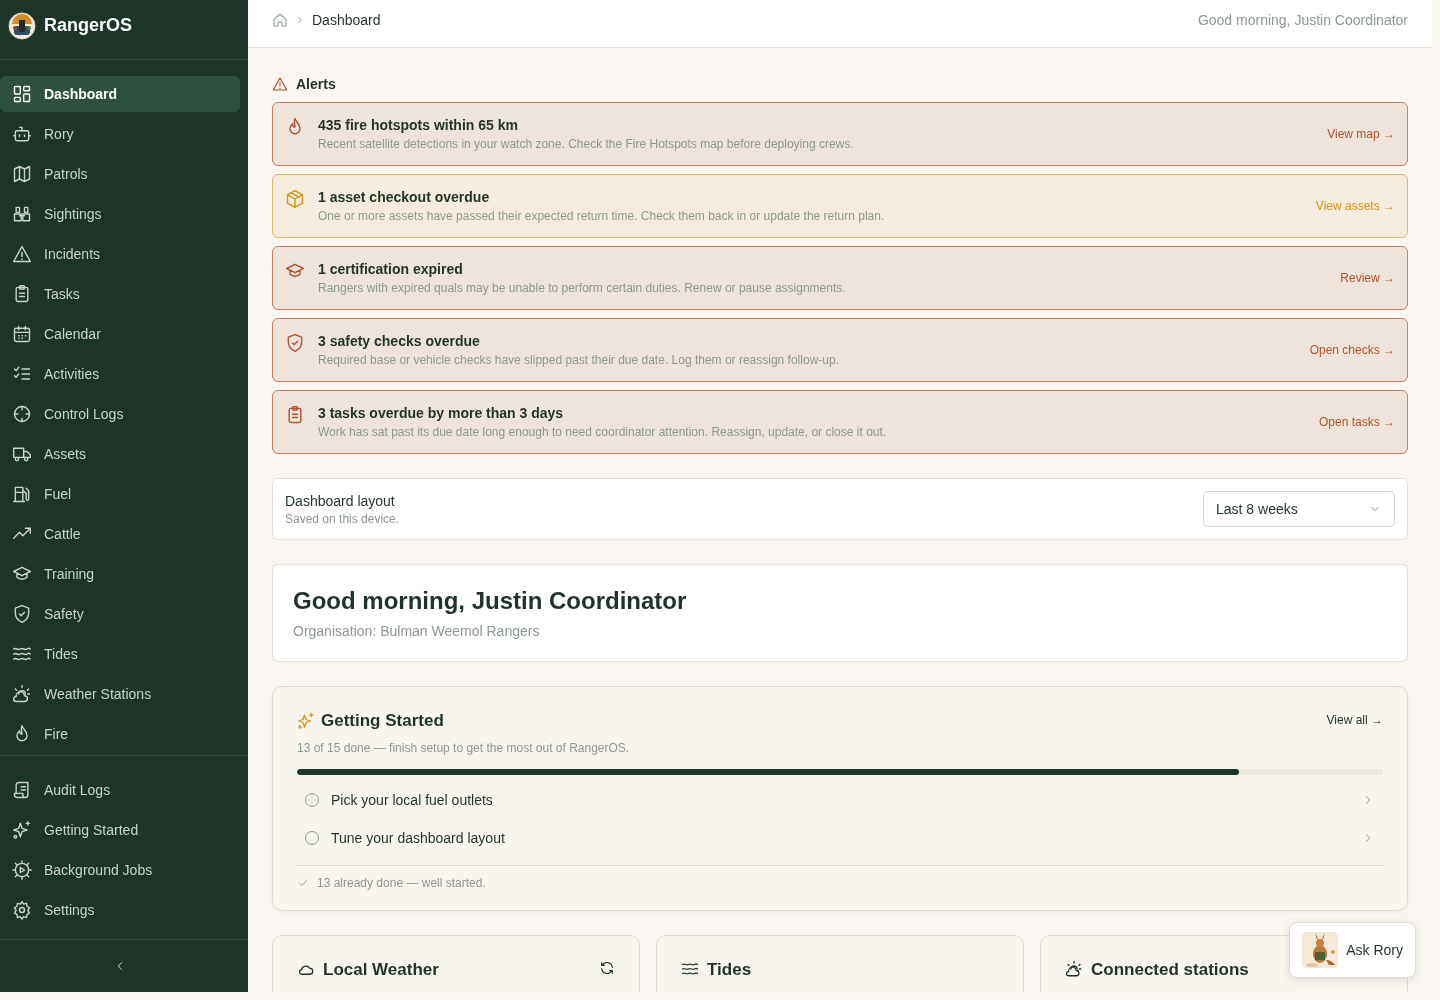 Image resolution: width=1440 pixels, height=1000 pixels. Describe the element at coordinates (418, 125) in the screenshot. I see `alert-title: 435 fire hotspots within 65 km` at that location.